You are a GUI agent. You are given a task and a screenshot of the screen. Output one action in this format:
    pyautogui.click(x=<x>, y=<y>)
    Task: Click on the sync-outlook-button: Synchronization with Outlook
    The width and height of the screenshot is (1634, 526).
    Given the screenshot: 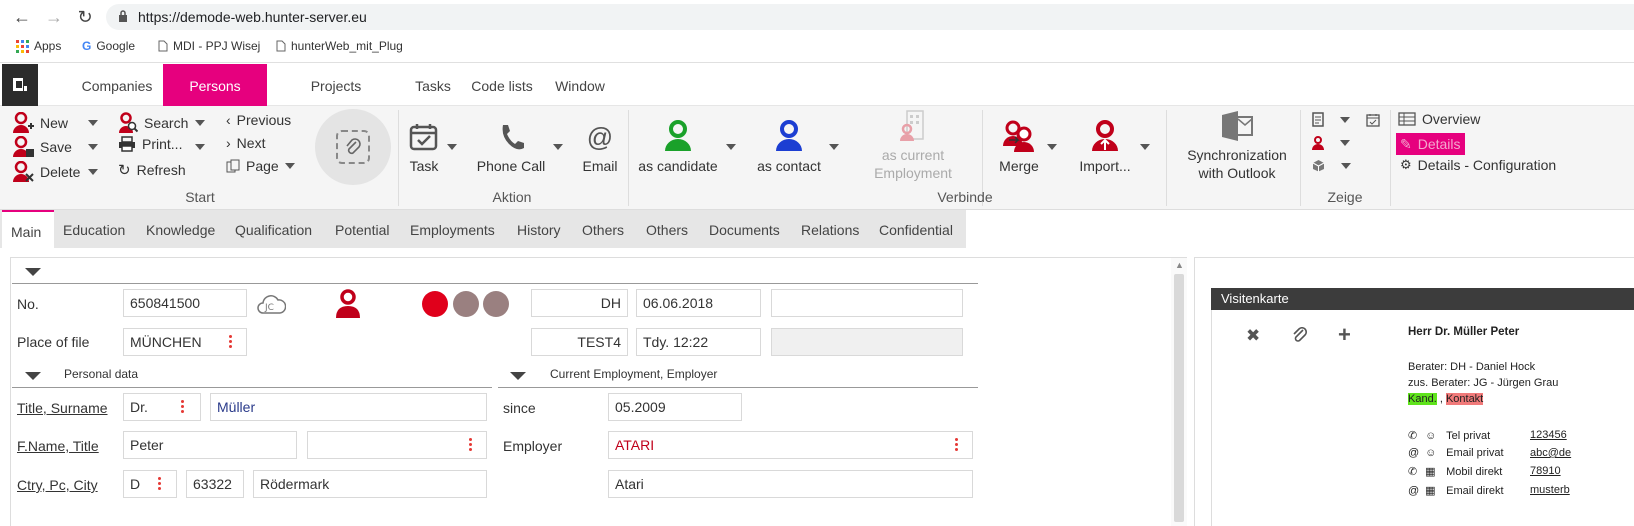 What is the action you would take?
    pyautogui.click(x=1237, y=146)
    